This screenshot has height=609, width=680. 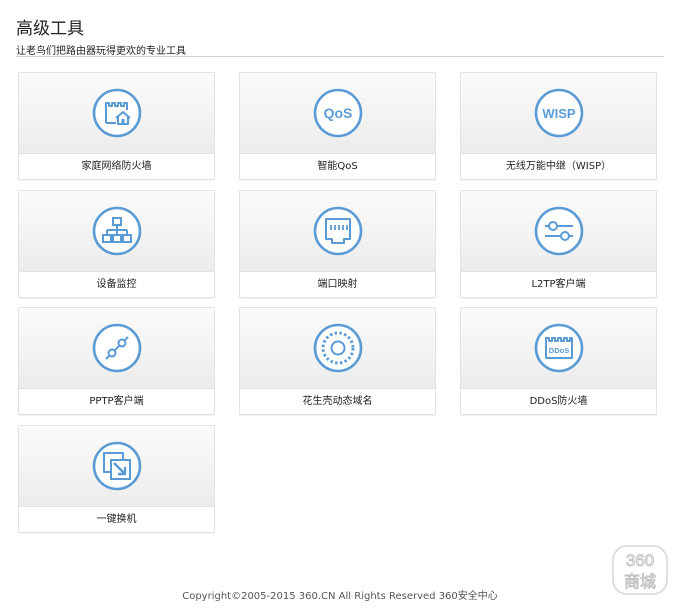 I want to click on pptp-link-icon, so click(x=117, y=348).